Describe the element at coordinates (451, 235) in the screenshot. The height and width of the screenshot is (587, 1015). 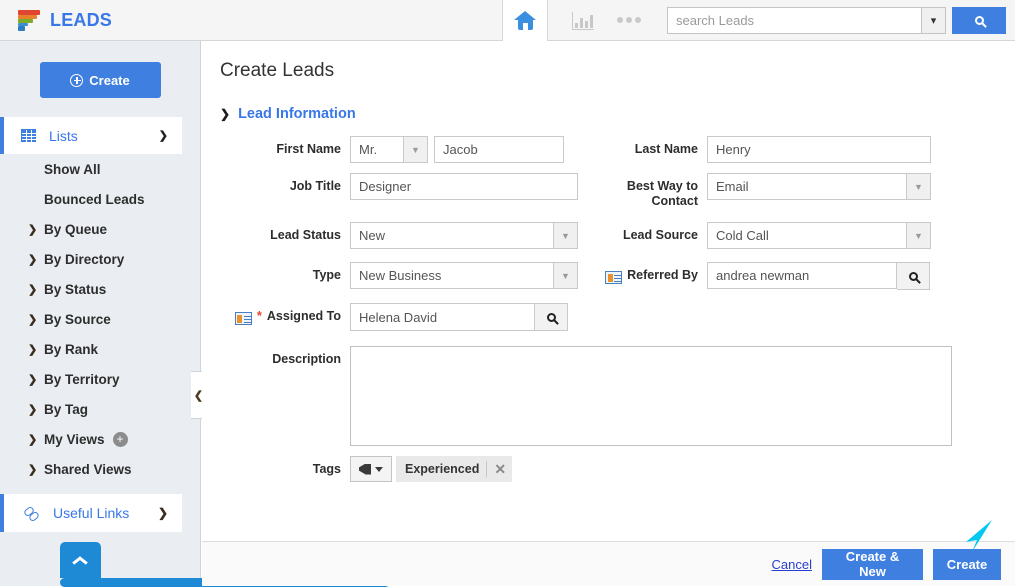
I see `lead-status-value: New` at that location.